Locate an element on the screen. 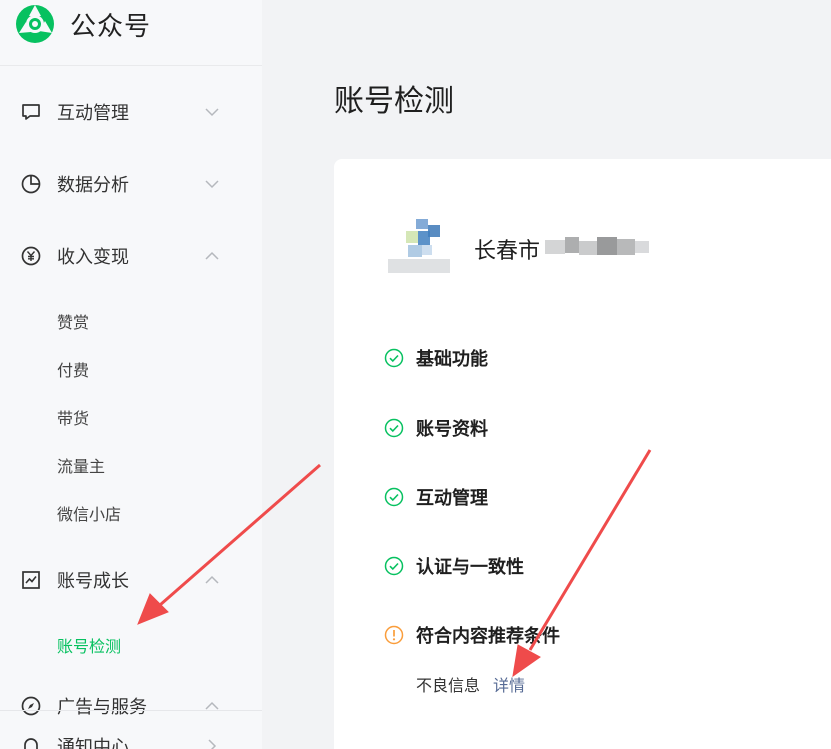 The image size is (831, 749). pie-chart-icon is located at coordinates (31, 184).